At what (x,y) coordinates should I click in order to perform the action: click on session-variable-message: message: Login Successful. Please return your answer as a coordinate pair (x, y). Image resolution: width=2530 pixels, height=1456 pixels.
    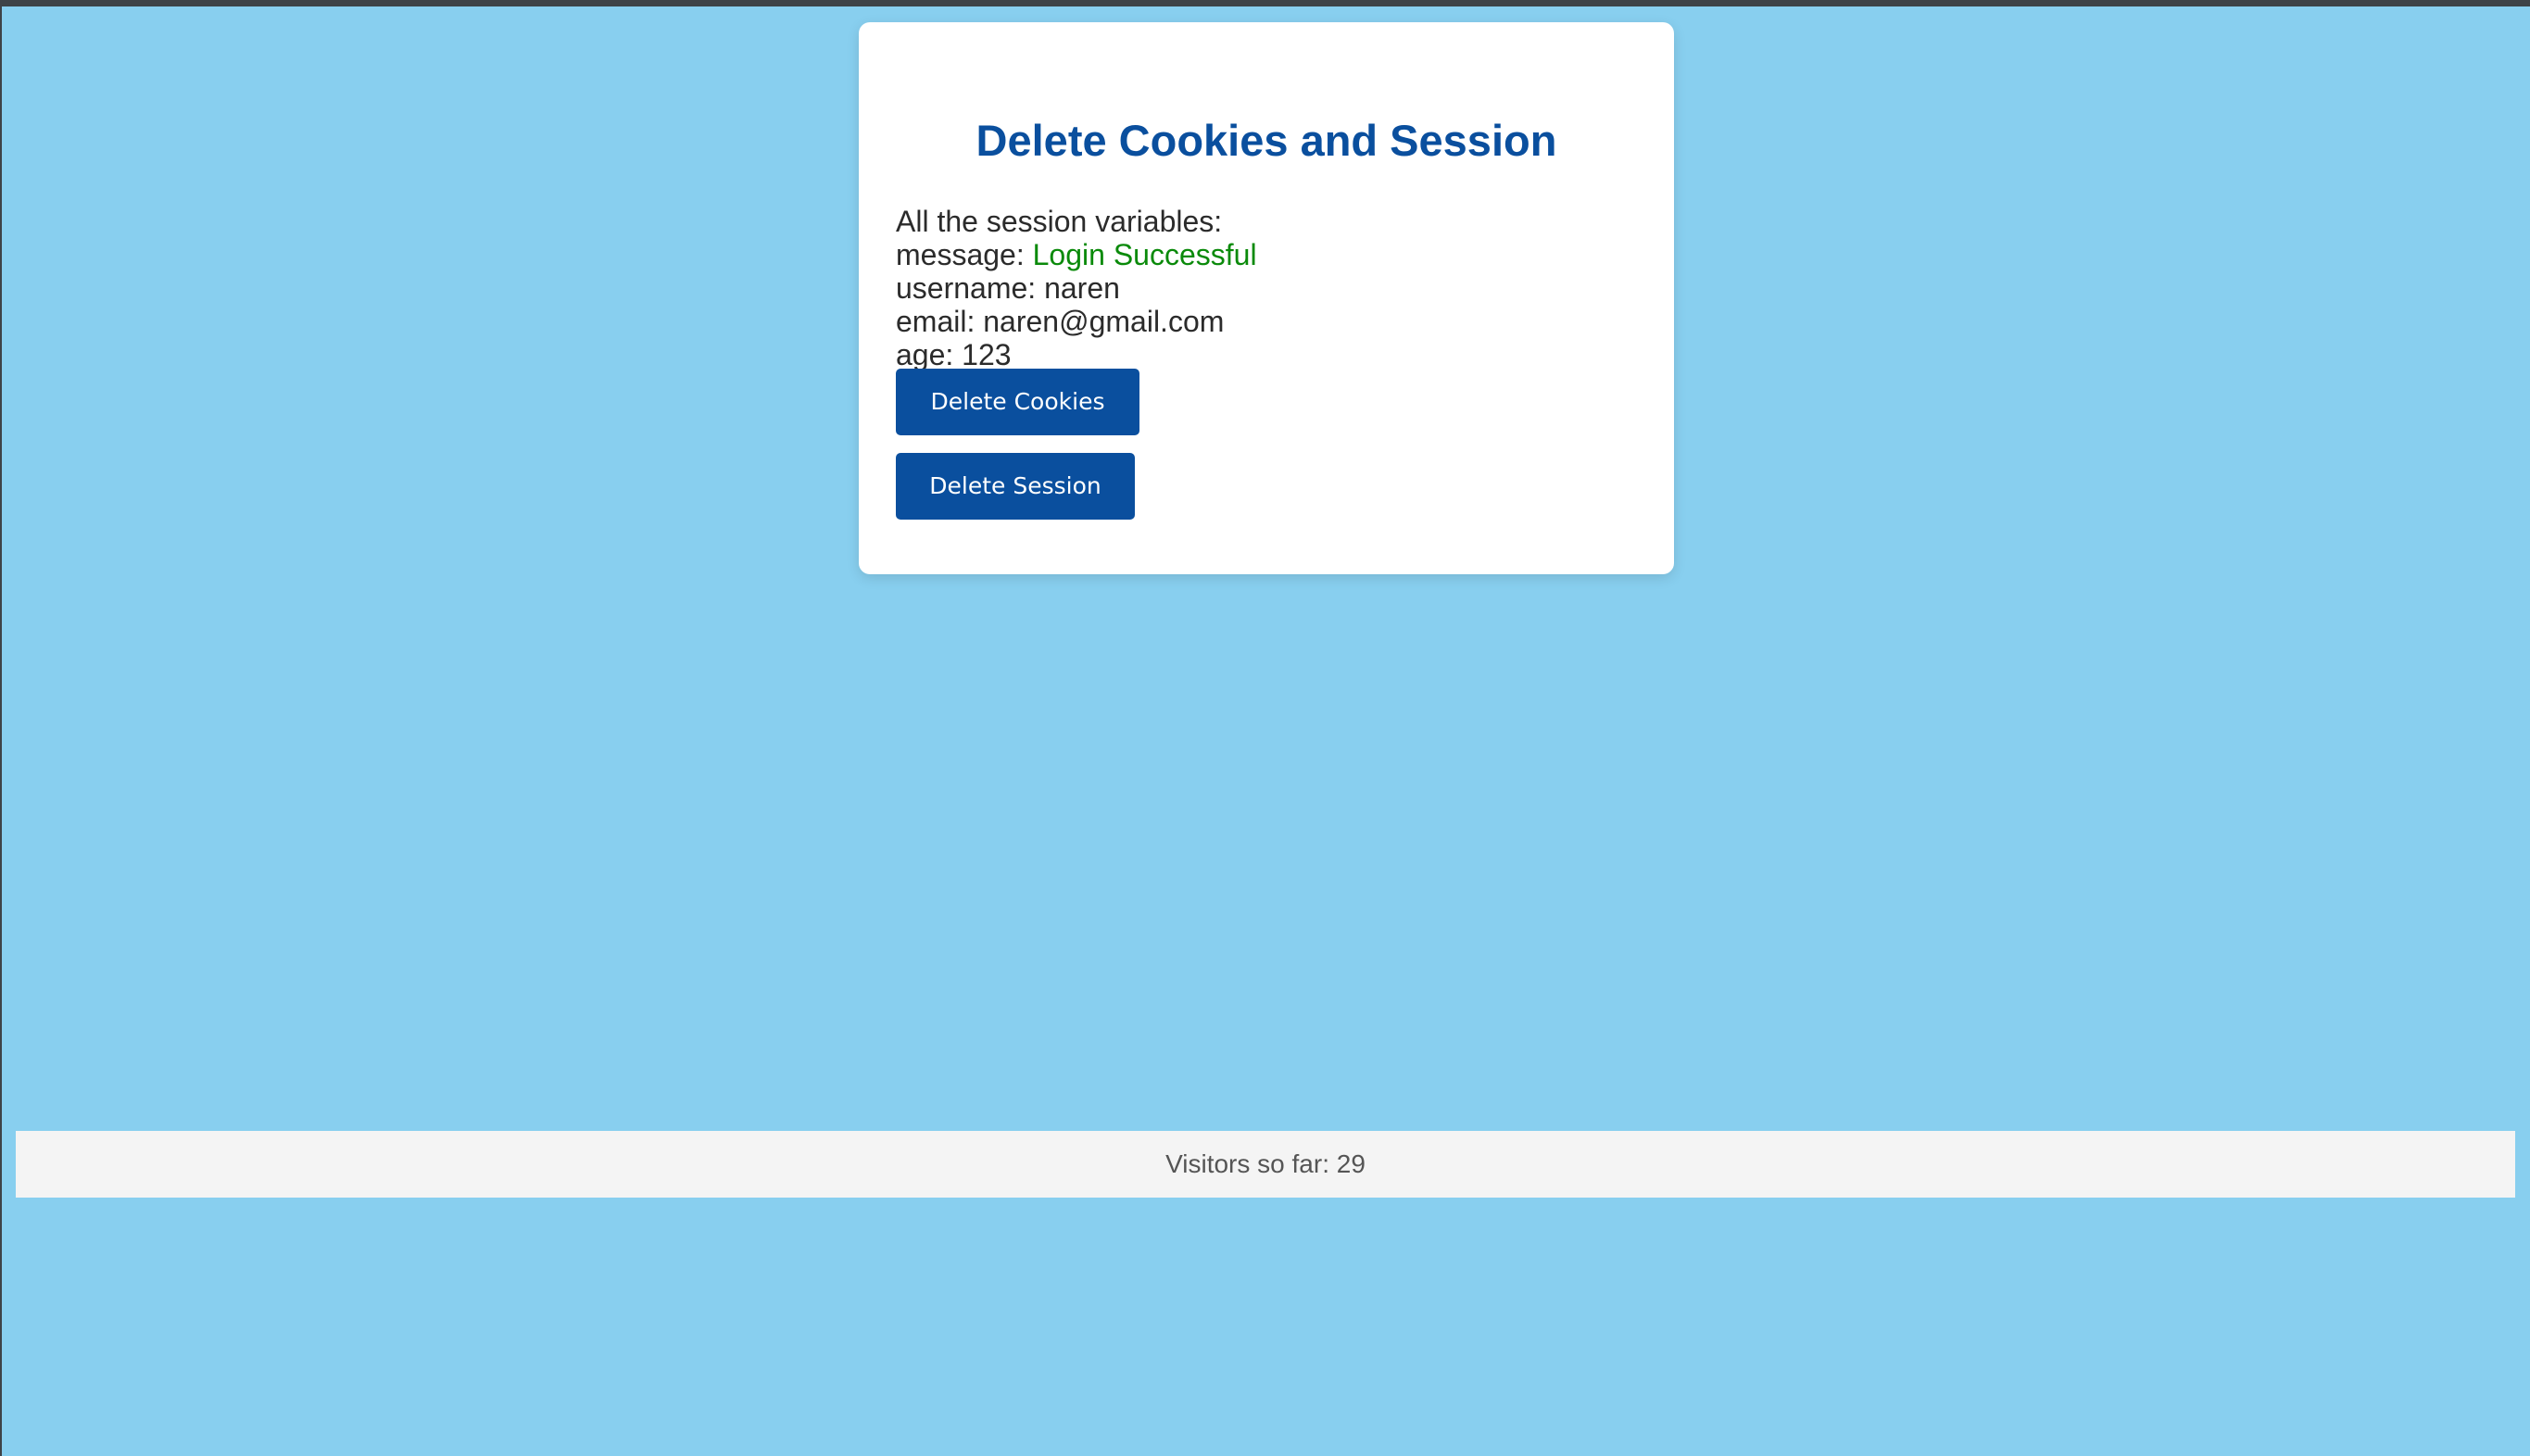
    Looking at the image, I should click on (1076, 254).